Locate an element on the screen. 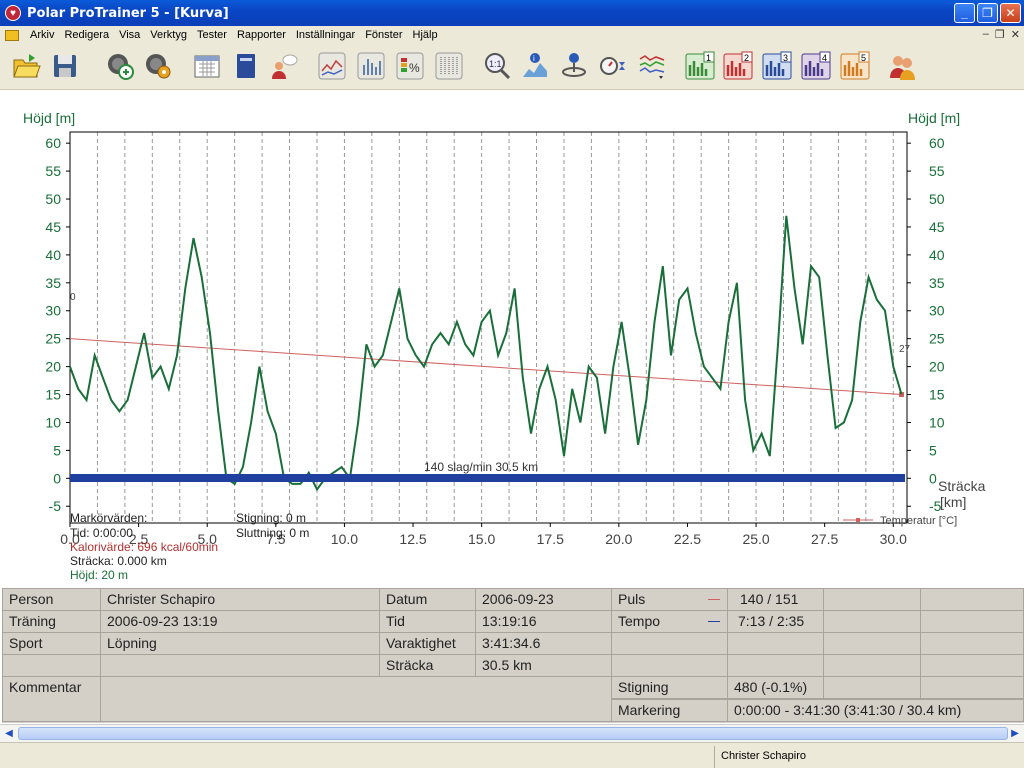 This screenshot has height=768, width=1024. menu-hjalp: Hjälp is located at coordinates (425, 35).